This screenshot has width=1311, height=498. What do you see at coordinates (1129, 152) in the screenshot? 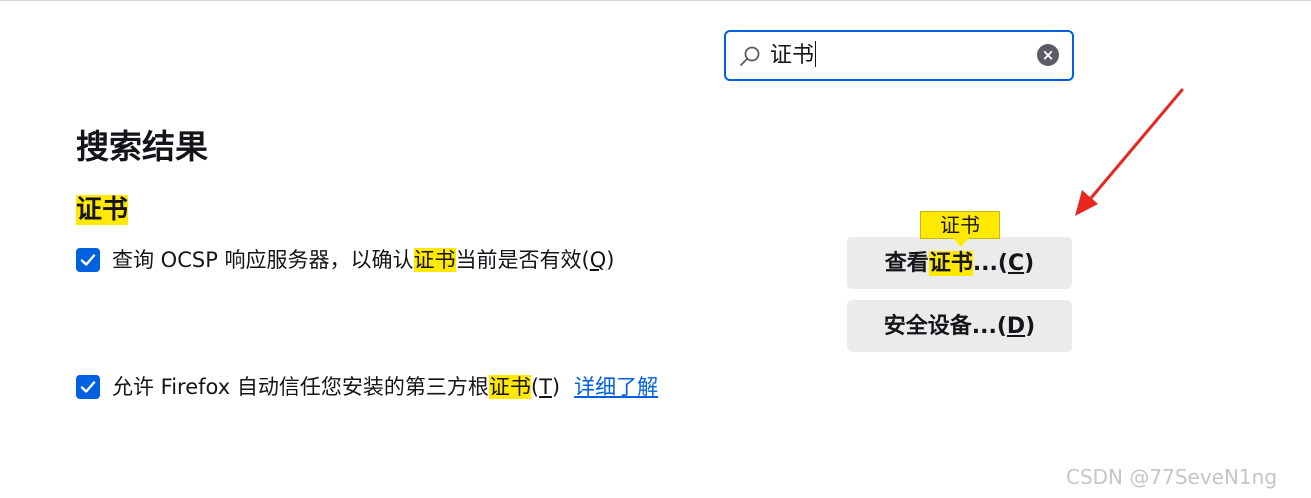
I see `annotation-arrow-icon` at bounding box center [1129, 152].